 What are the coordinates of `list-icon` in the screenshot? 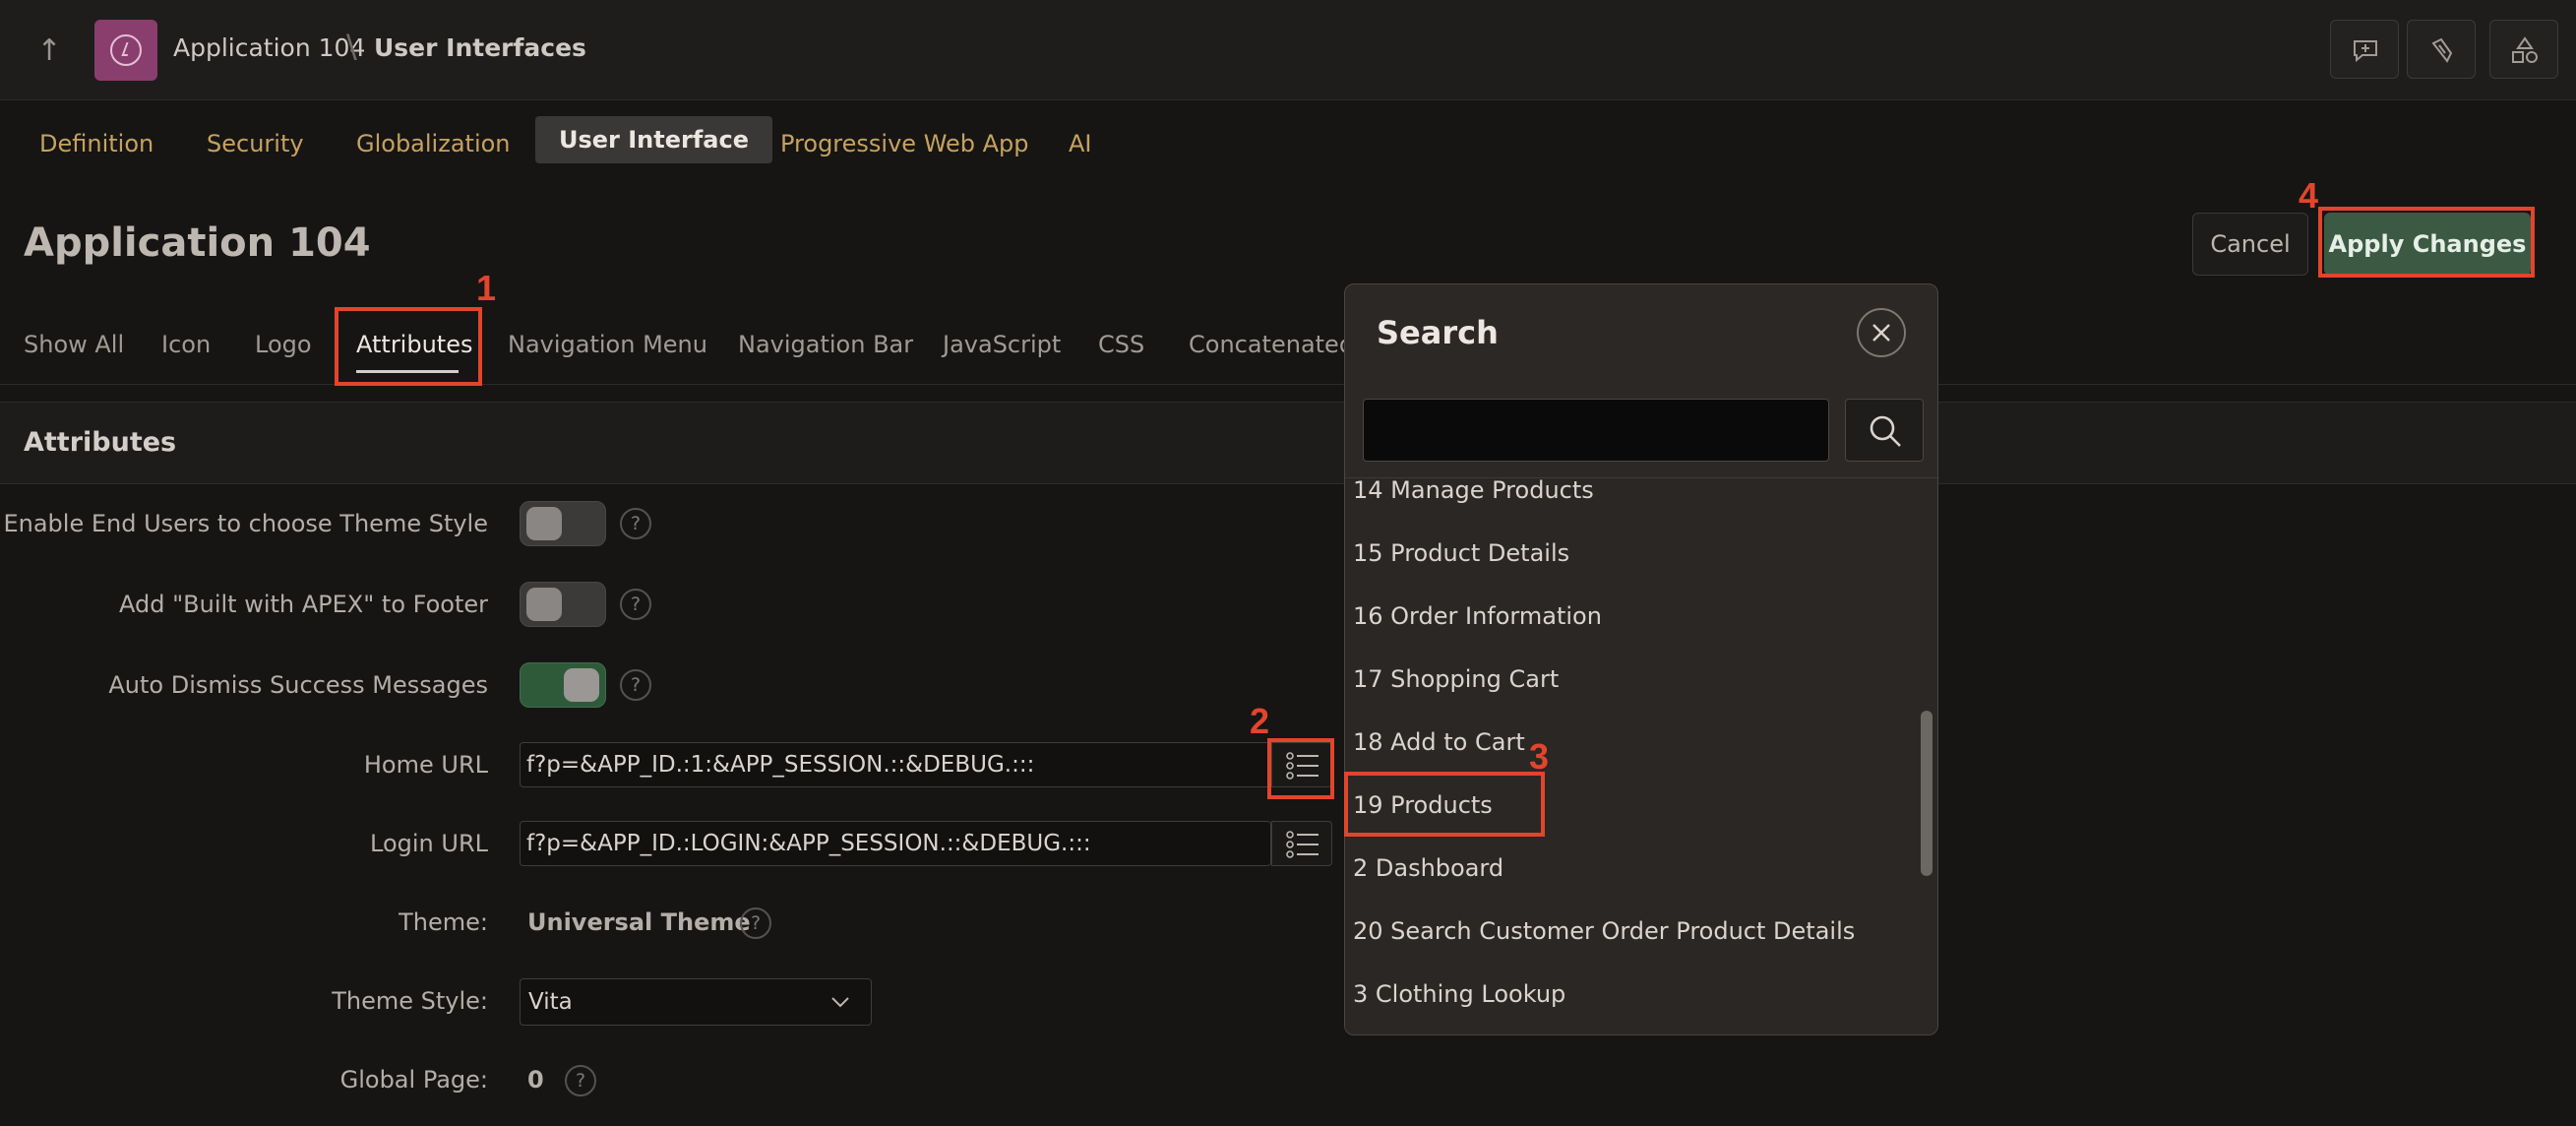 It's located at (1302, 844).